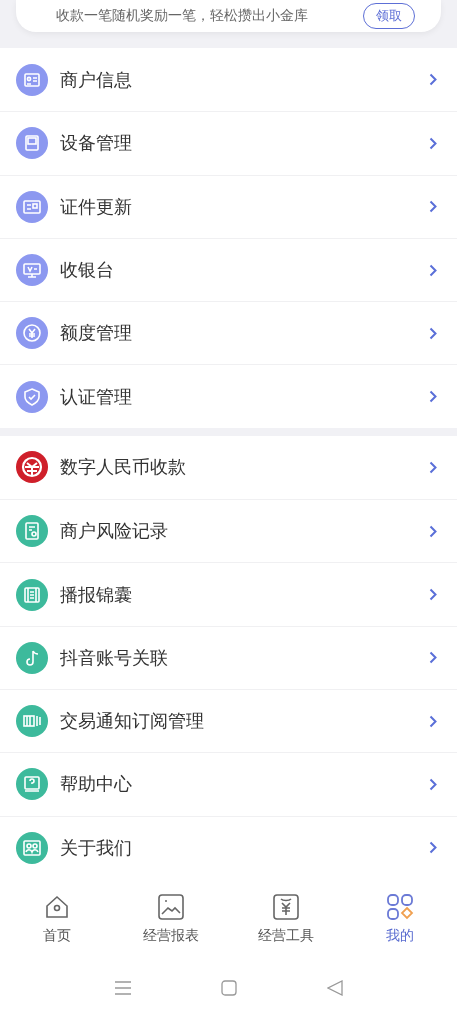 This screenshot has width=457, height=1024. Describe the element at coordinates (123, 467) in the screenshot. I see `menu-label: 数字人民币收款` at that location.